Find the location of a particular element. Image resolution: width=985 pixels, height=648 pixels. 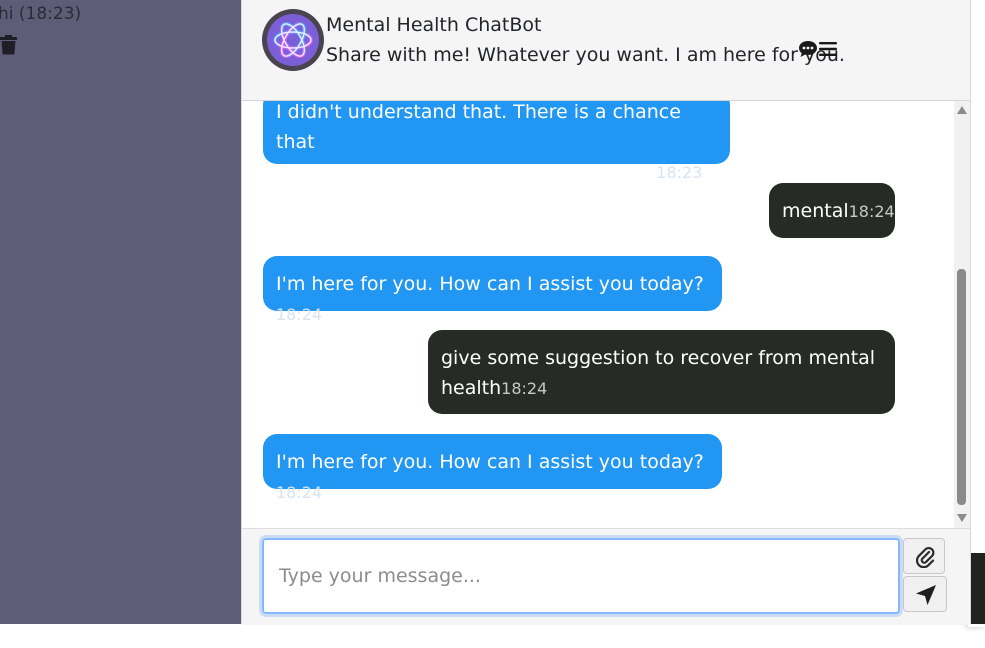

scroll-down-arrow-icon is located at coordinates (962, 518).